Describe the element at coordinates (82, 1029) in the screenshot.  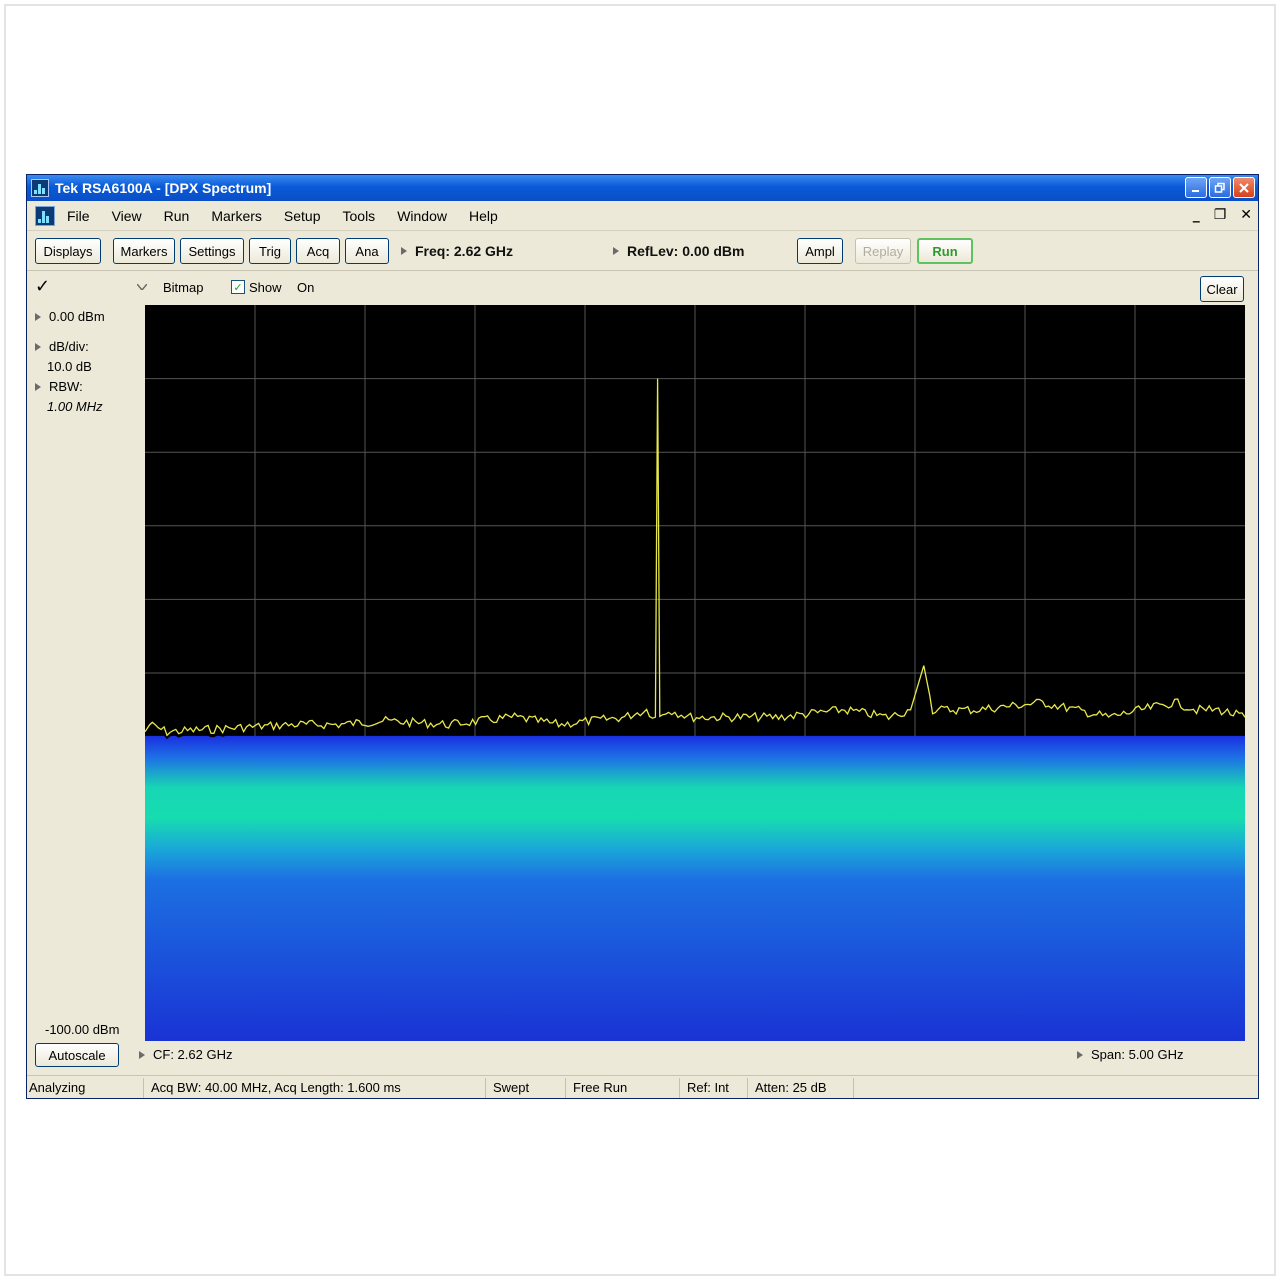
I see `bottom-level-label: -100.00 dBm` at that location.